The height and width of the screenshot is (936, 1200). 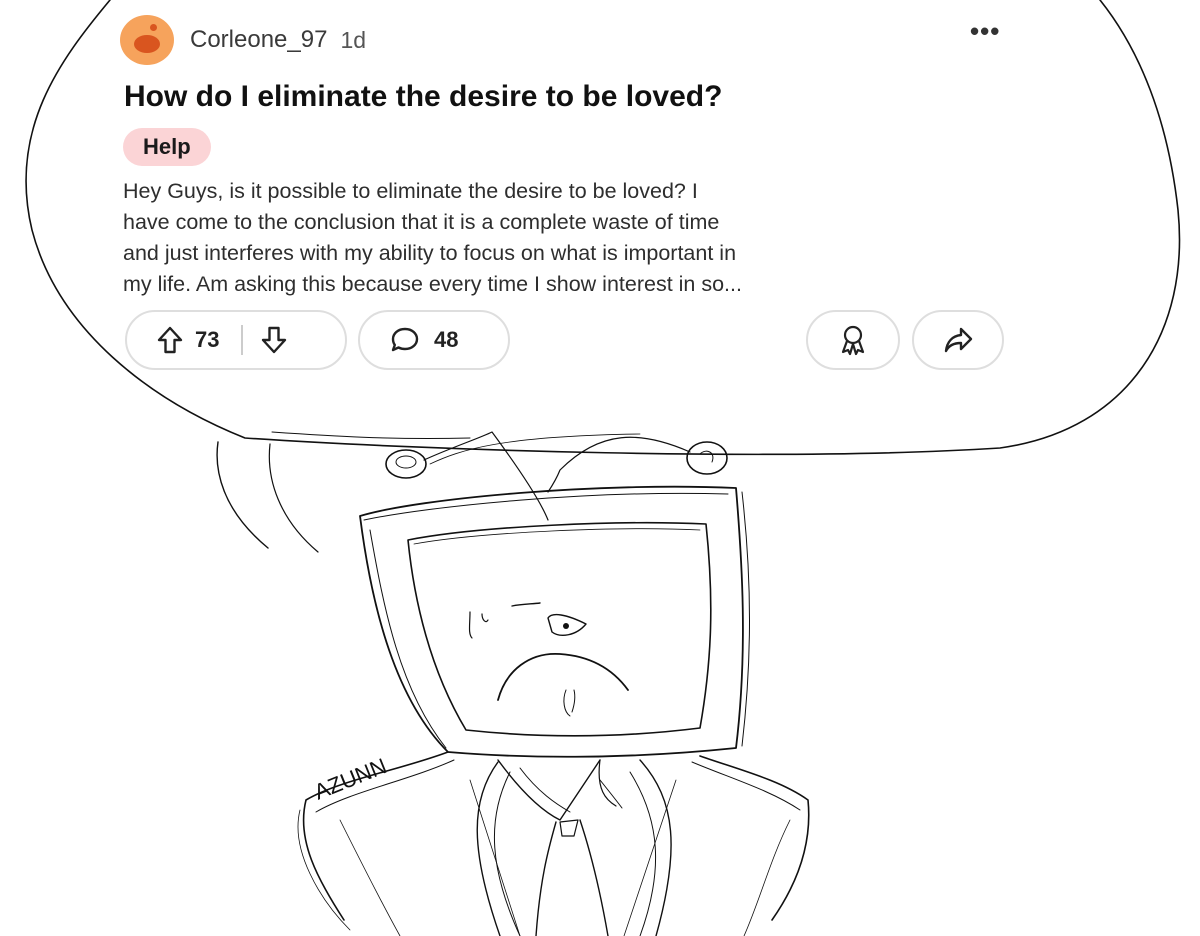 What do you see at coordinates (170, 340) in the screenshot?
I see `upvote-arrow-icon` at bounding box center [170, 340].